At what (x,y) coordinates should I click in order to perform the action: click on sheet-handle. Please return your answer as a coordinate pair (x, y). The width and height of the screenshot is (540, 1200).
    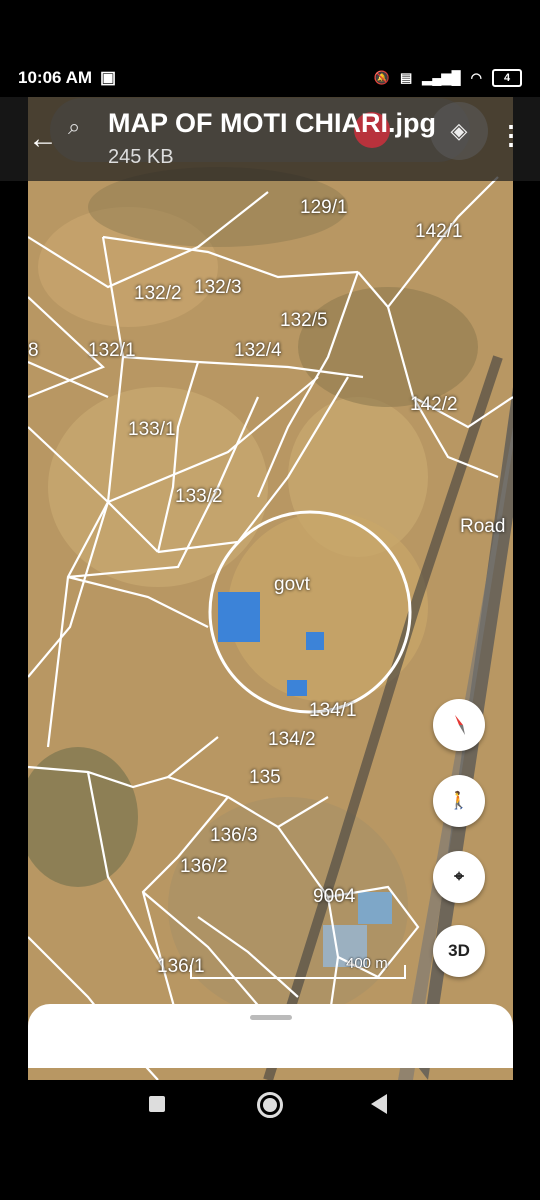
    Looking at the image, I should click on (271, 1017).